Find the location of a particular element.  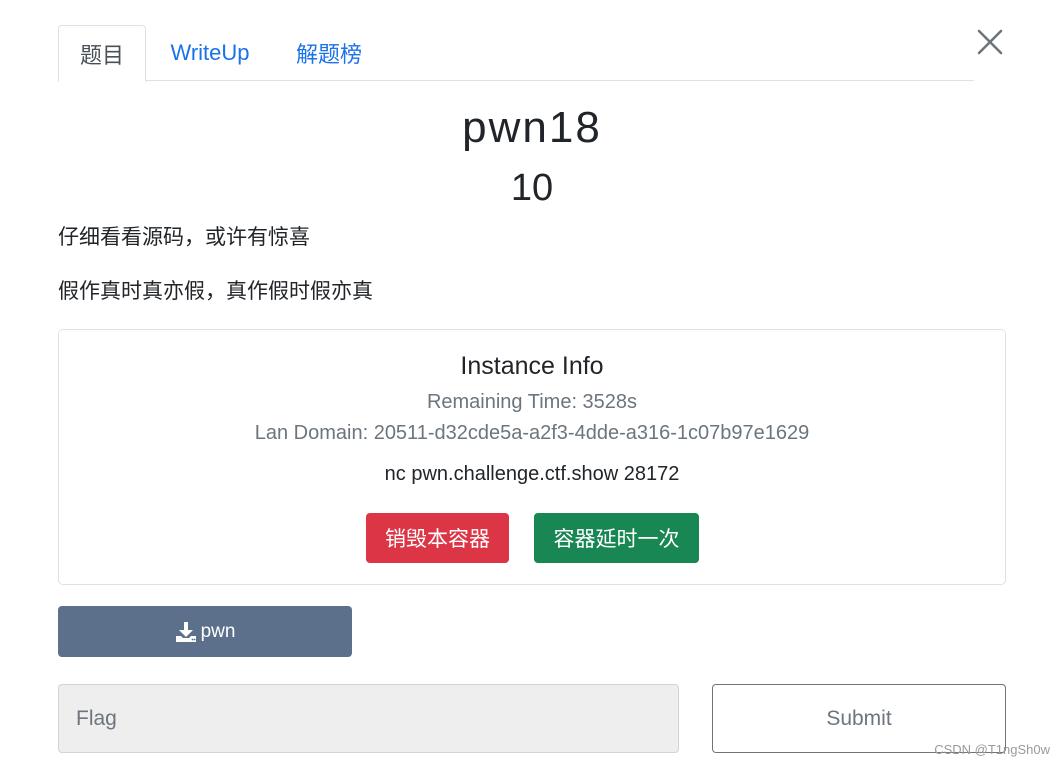

close-icon is located at coordinates (990, 42).